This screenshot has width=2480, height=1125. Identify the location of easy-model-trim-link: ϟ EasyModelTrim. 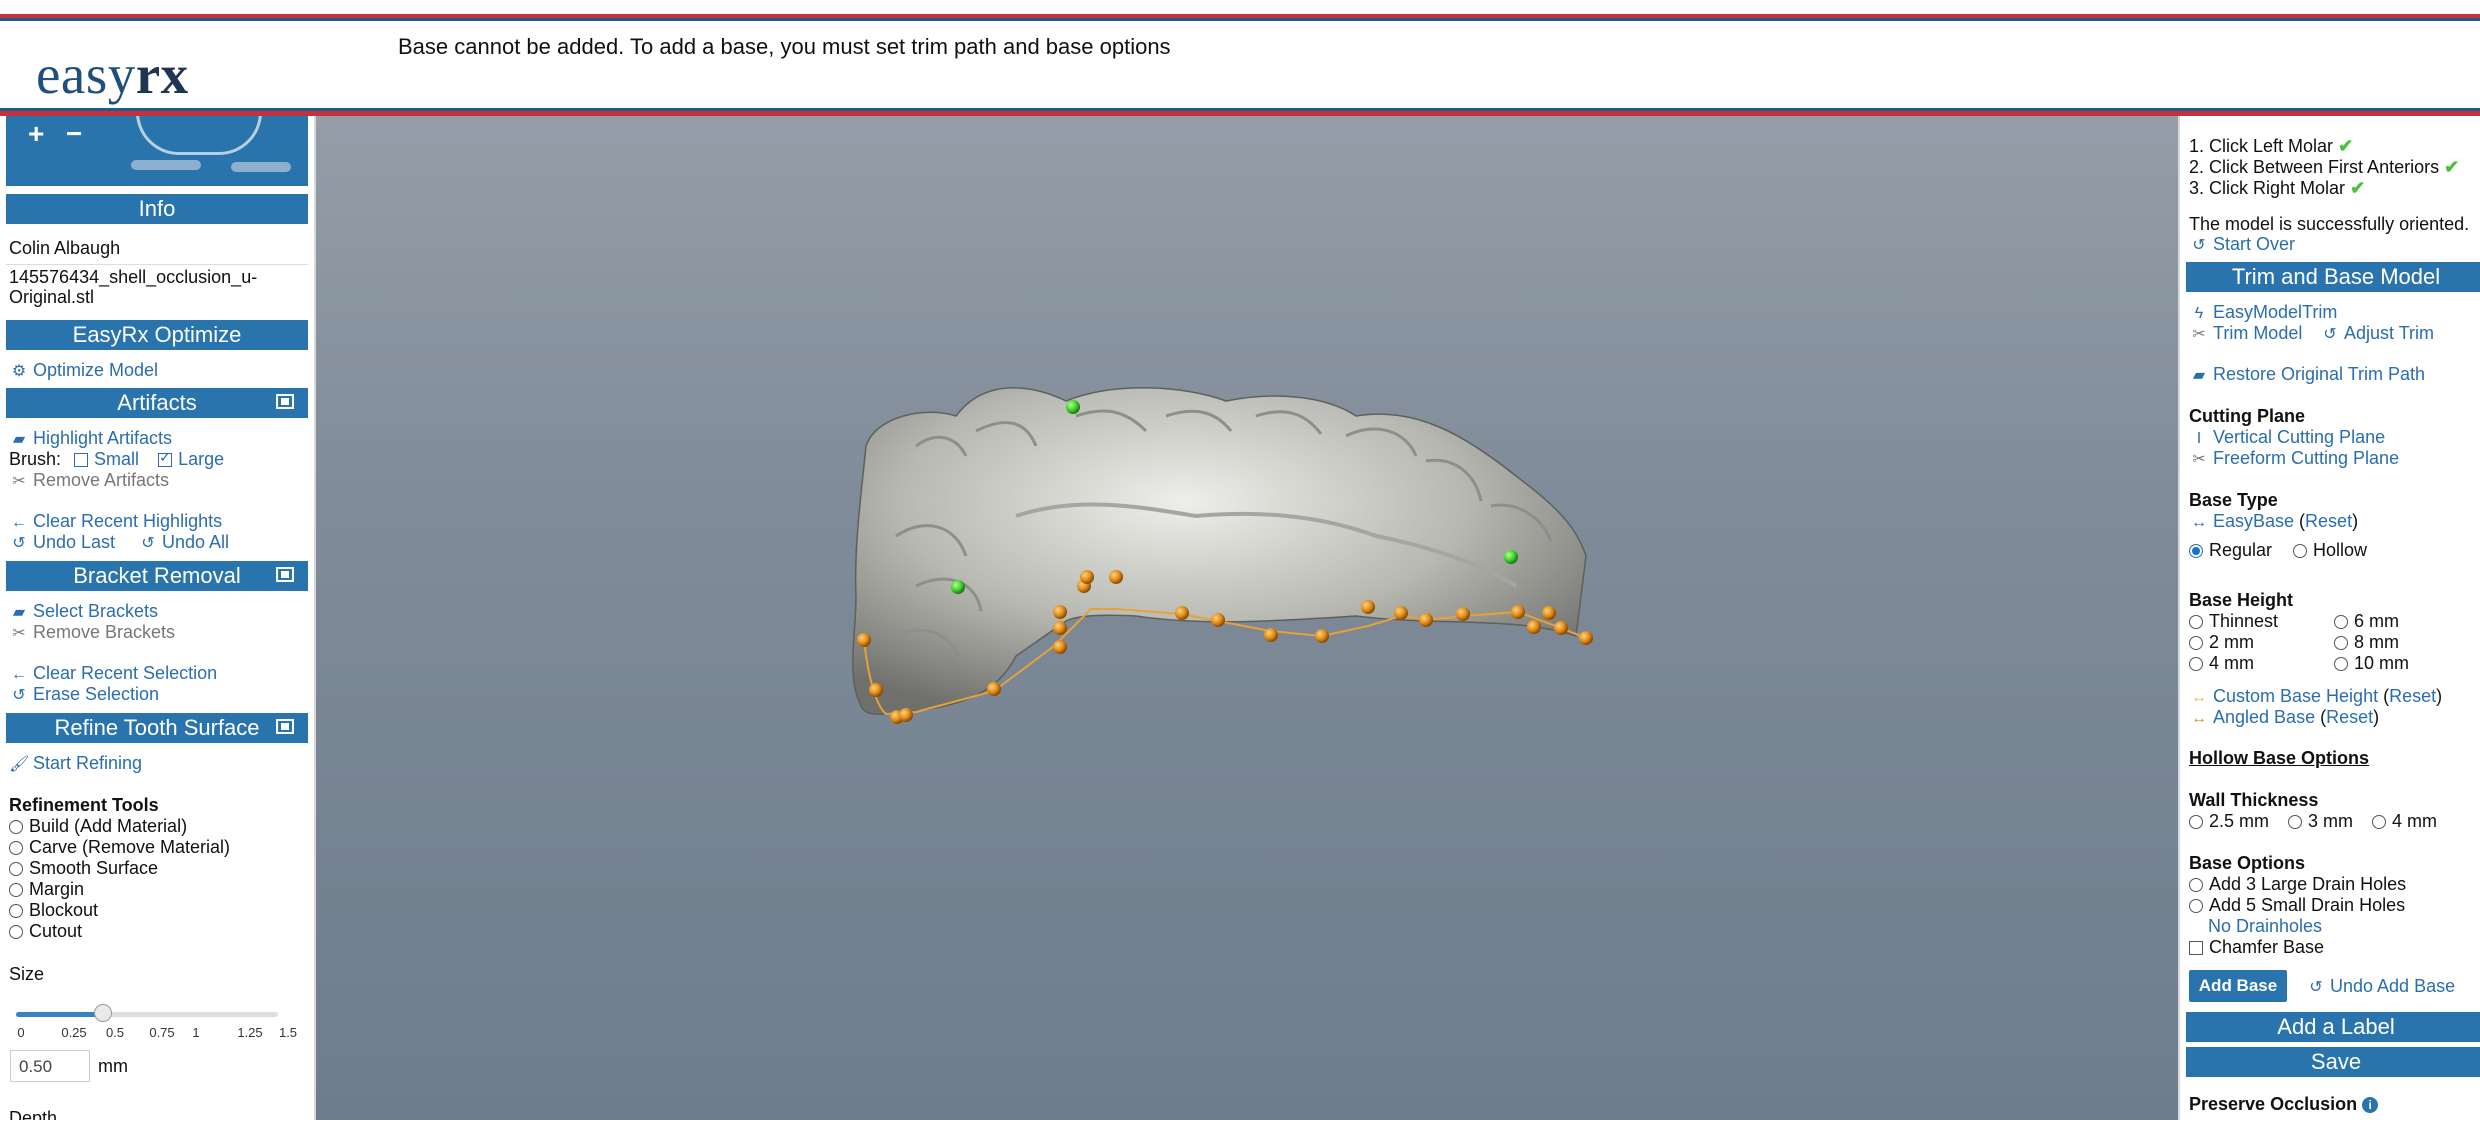
(2263, 312).